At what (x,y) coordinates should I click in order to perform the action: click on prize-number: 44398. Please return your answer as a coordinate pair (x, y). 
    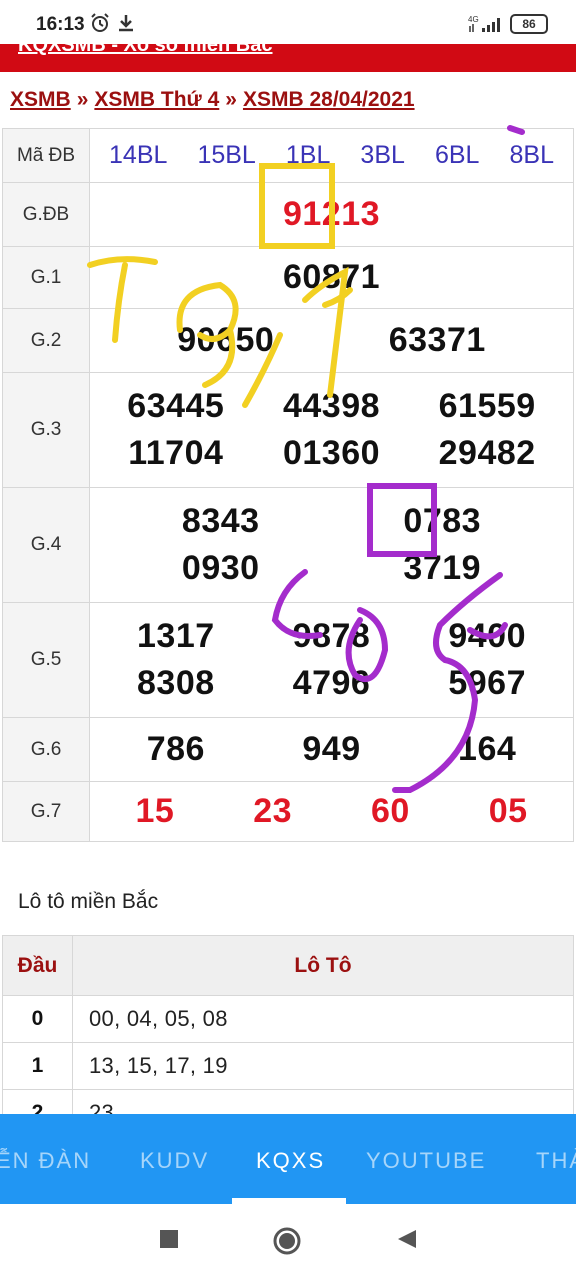
    Looking at the image, I should click on (331, 406).